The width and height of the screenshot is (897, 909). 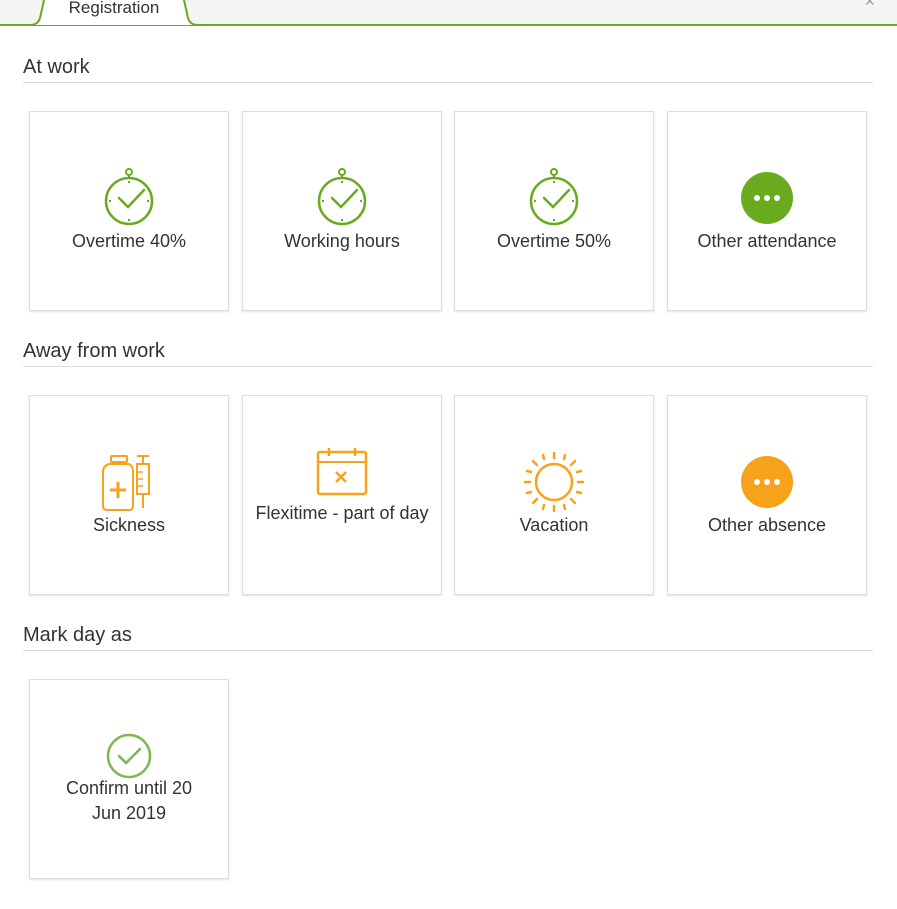 I want to click on section-title-mark-day-as: Mark day as, so click(x=77, y=635).